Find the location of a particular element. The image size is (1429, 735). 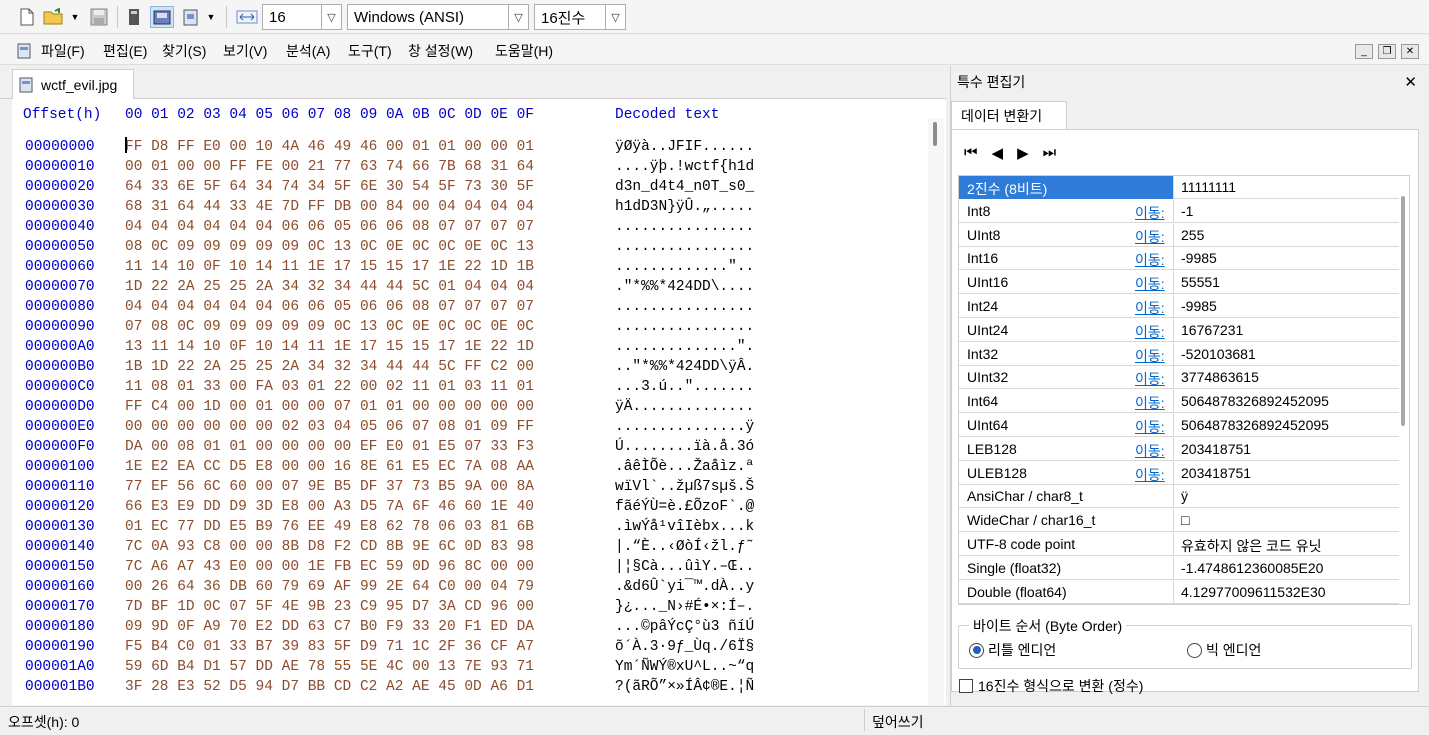

inspector-row: Int16 이동: -9985 is located at coordinates (1179, 259).